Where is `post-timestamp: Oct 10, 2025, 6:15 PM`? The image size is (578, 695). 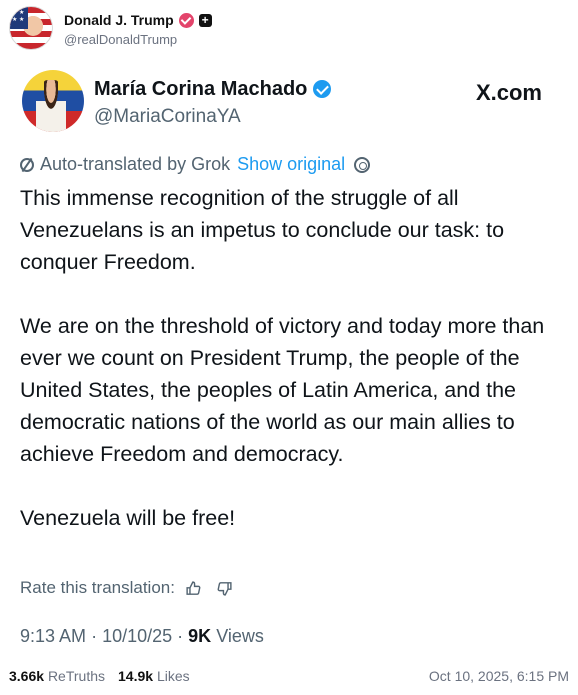
post-timestamp: Oct 10, 2025, 6:15 PM is located at coordinates (499, 676).